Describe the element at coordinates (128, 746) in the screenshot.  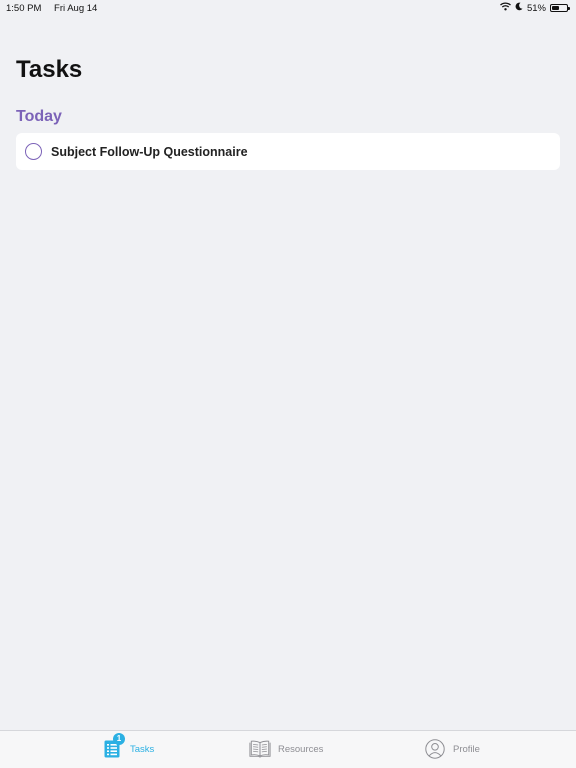
I see `tab-tasks: 1 Tasks` at that location.